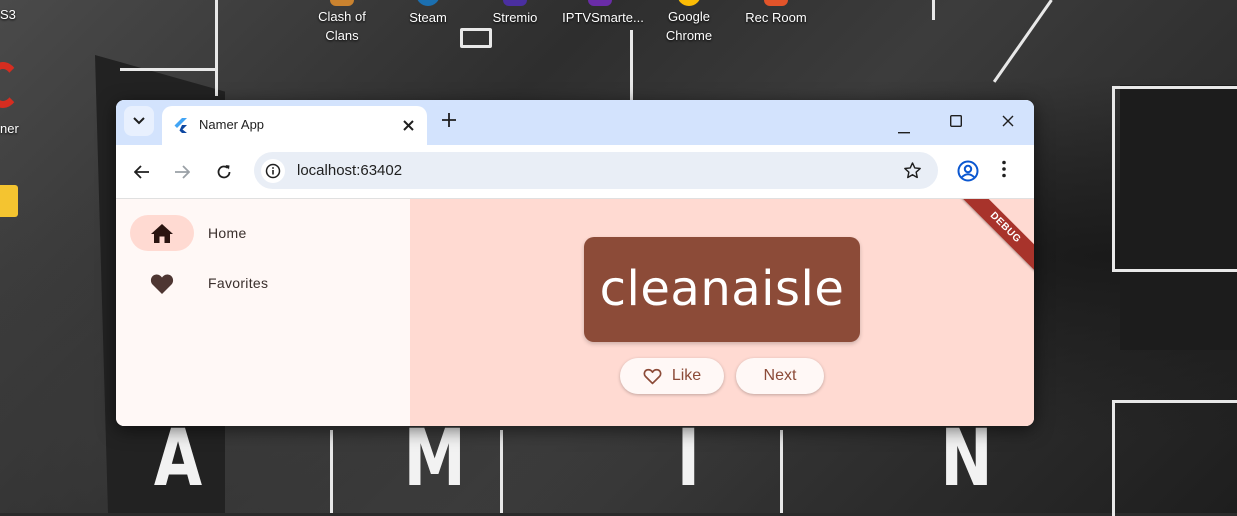 This screenshot has height=516, width=1237. What do you see at coordinates (904, 130) in the screenshot?
I see `minimize-icon` at bounding box center [904, 130].